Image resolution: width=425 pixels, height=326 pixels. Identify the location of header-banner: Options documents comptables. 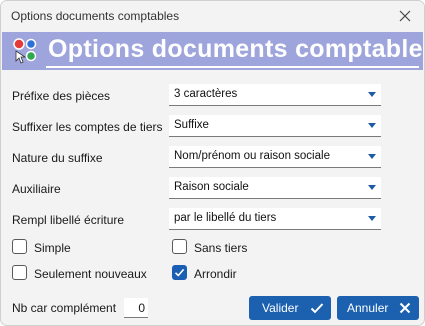
(213, 51).